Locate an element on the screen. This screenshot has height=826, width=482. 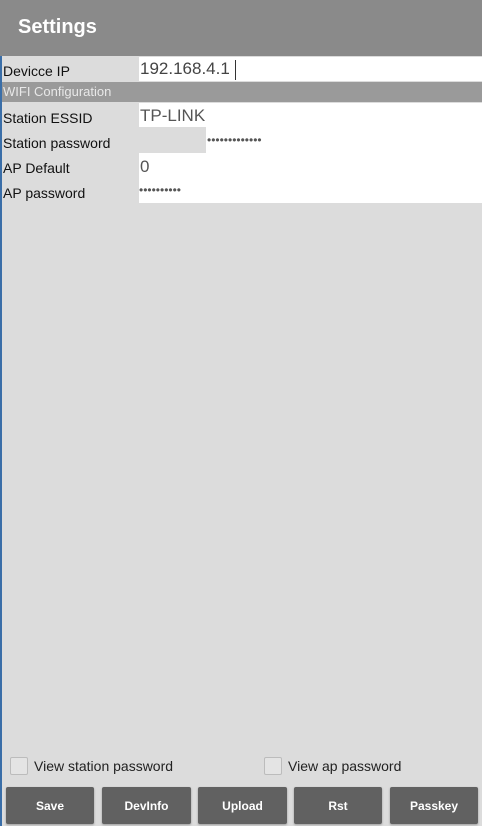
ap-default-value: 0 is located at coordinates (145, 166).